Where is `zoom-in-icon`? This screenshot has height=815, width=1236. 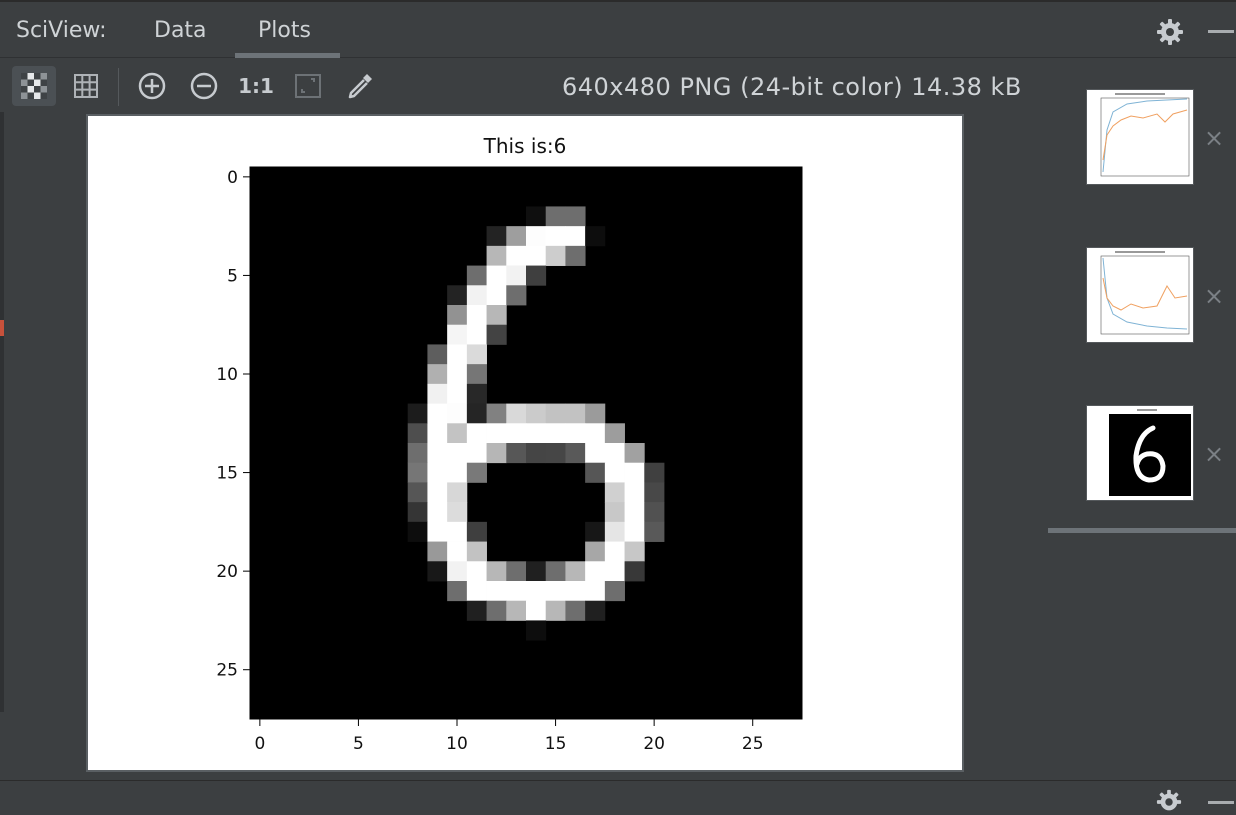 zoom-in-icon is located at coordinates (152, 86).